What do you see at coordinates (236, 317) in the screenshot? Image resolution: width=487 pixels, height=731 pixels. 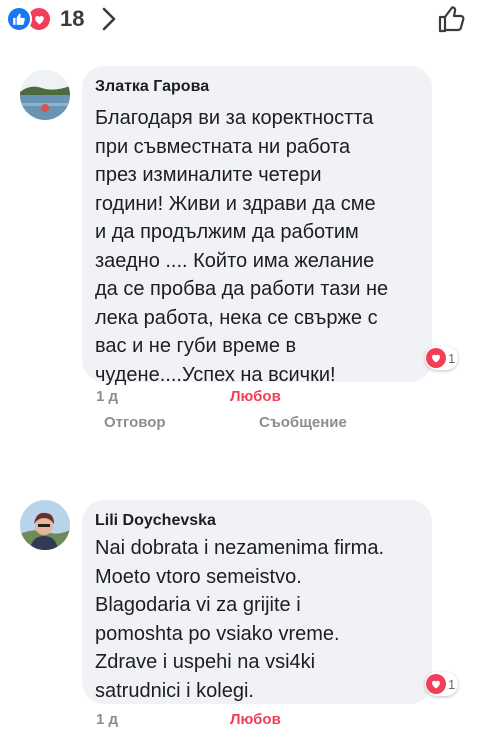 I see `comment-line: лека работа, нека се свърже с` at bounding box center [236, 317].